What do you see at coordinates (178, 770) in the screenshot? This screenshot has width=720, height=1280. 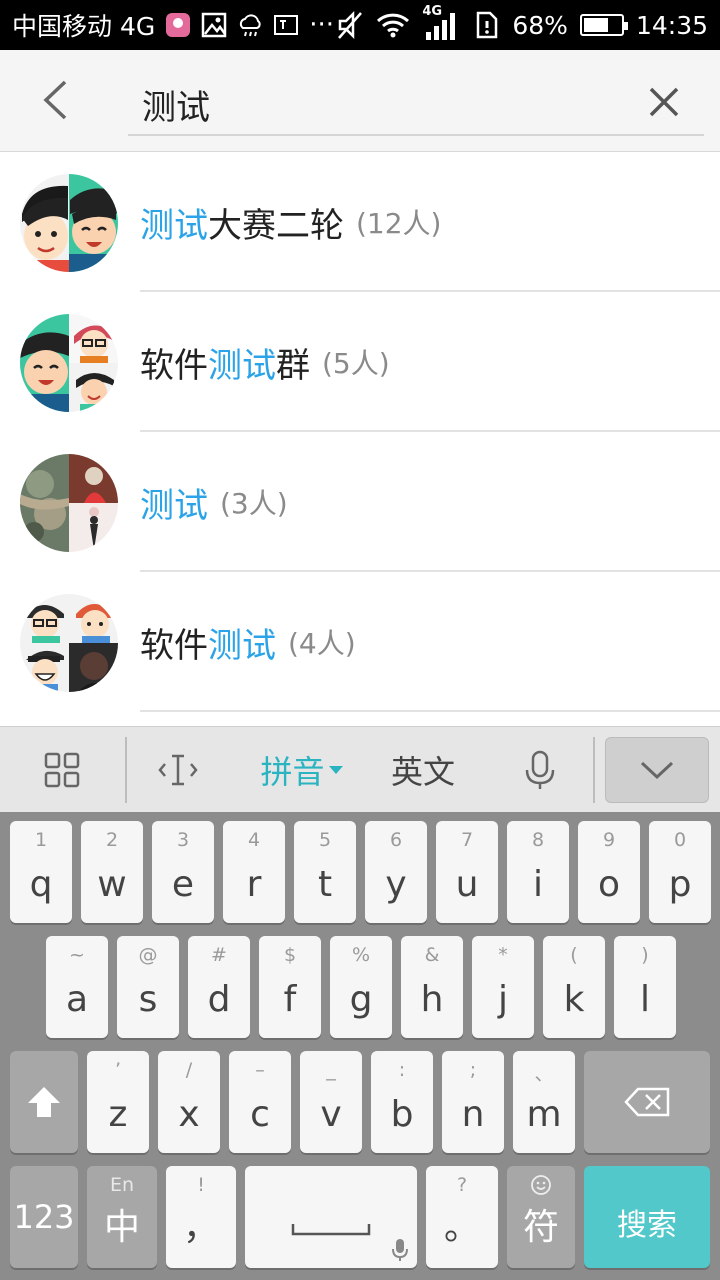 I see `ime-cursor-button` at bounding box center [178, 770].